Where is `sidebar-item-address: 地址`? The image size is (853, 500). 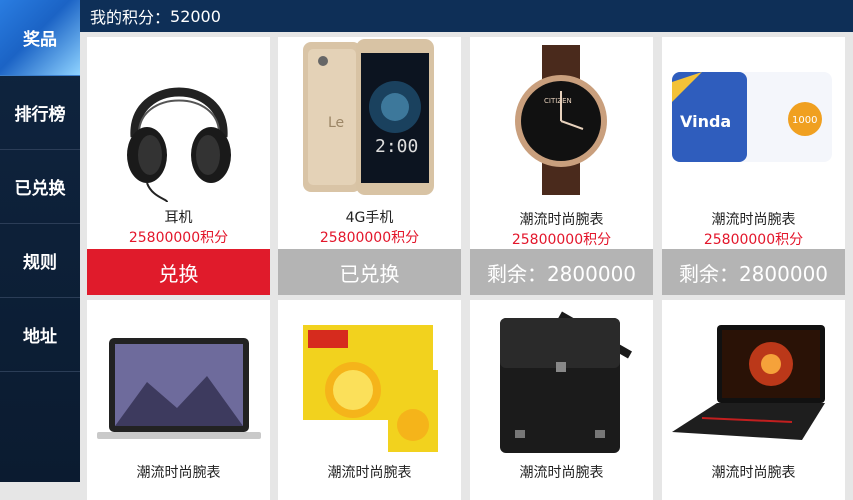
sidebar-item-address: 地址 is located at coordinates (40, 335).